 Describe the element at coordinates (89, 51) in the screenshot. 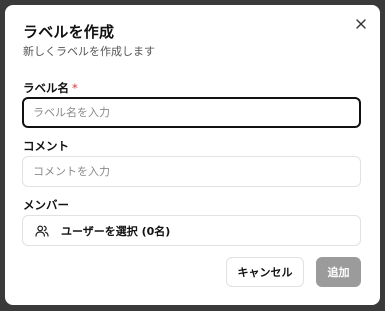

I see `dialog-subtitle: 新しくラベルを作成します` at that location.